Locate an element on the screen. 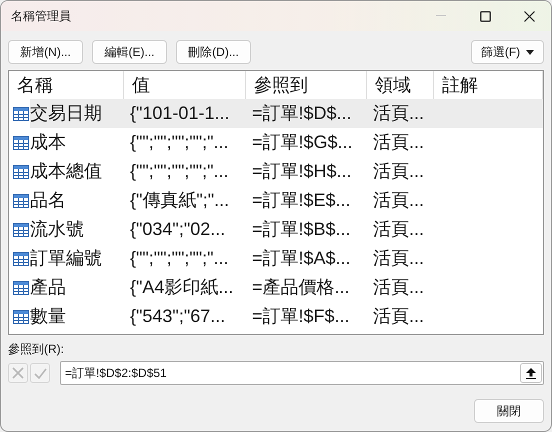 This screenshot has width=552, height=432. reference-field: =訂單!$D$2:$D$51 is located at coordinates (302, 373).